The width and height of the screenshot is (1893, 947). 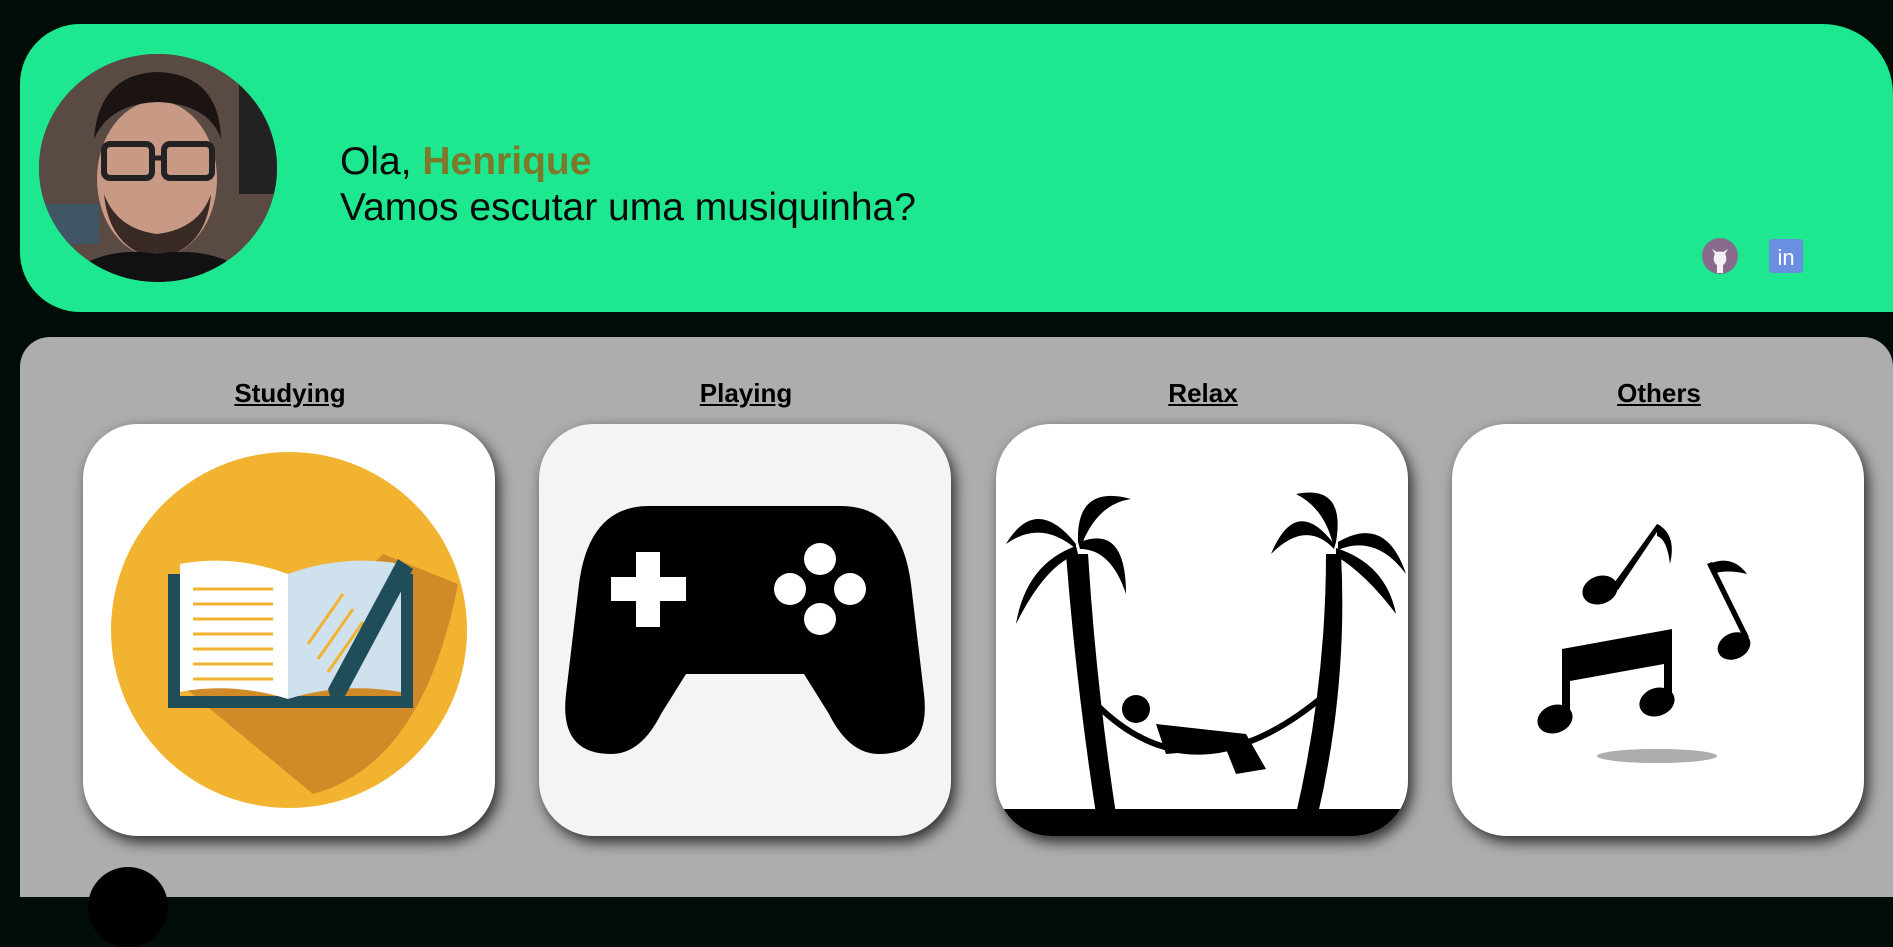 I want to click on linkedin-link: in, so click(x=1786, y=256).